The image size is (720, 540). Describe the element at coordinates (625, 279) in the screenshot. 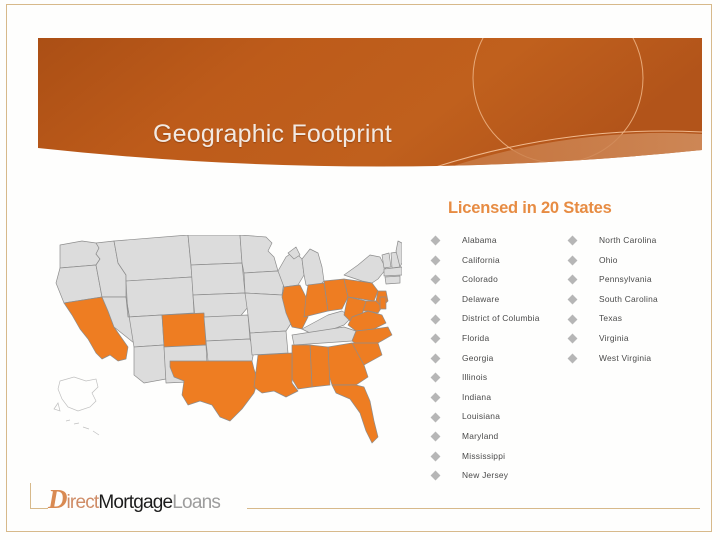

I see `state-name-label: Pennsylvania` at that location.